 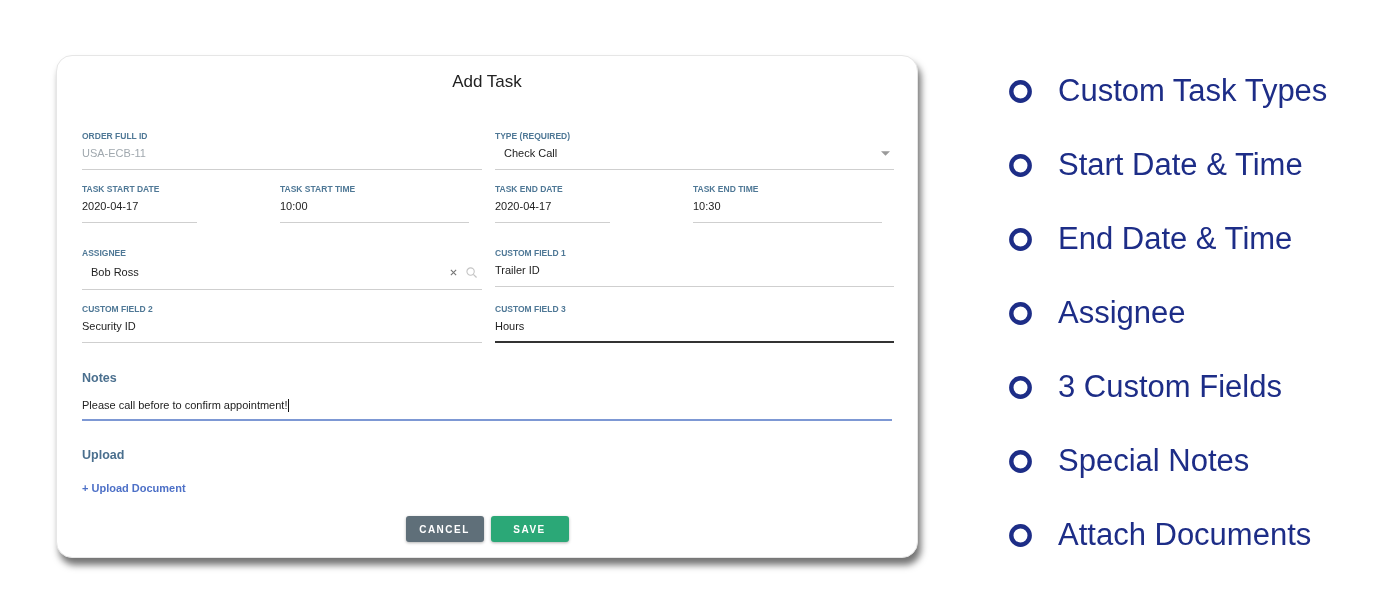 What do you see at coordinates (1185, 535) in the screenshot?
I see `feature-label: Attach Documents` at bounding box center [1185, 535].